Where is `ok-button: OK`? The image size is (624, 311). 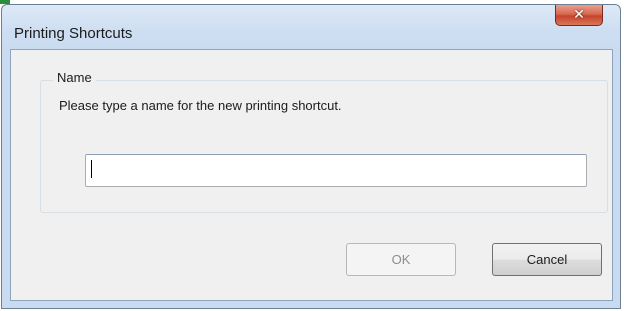
ok-button: OK is located at coordinates (401, 259).